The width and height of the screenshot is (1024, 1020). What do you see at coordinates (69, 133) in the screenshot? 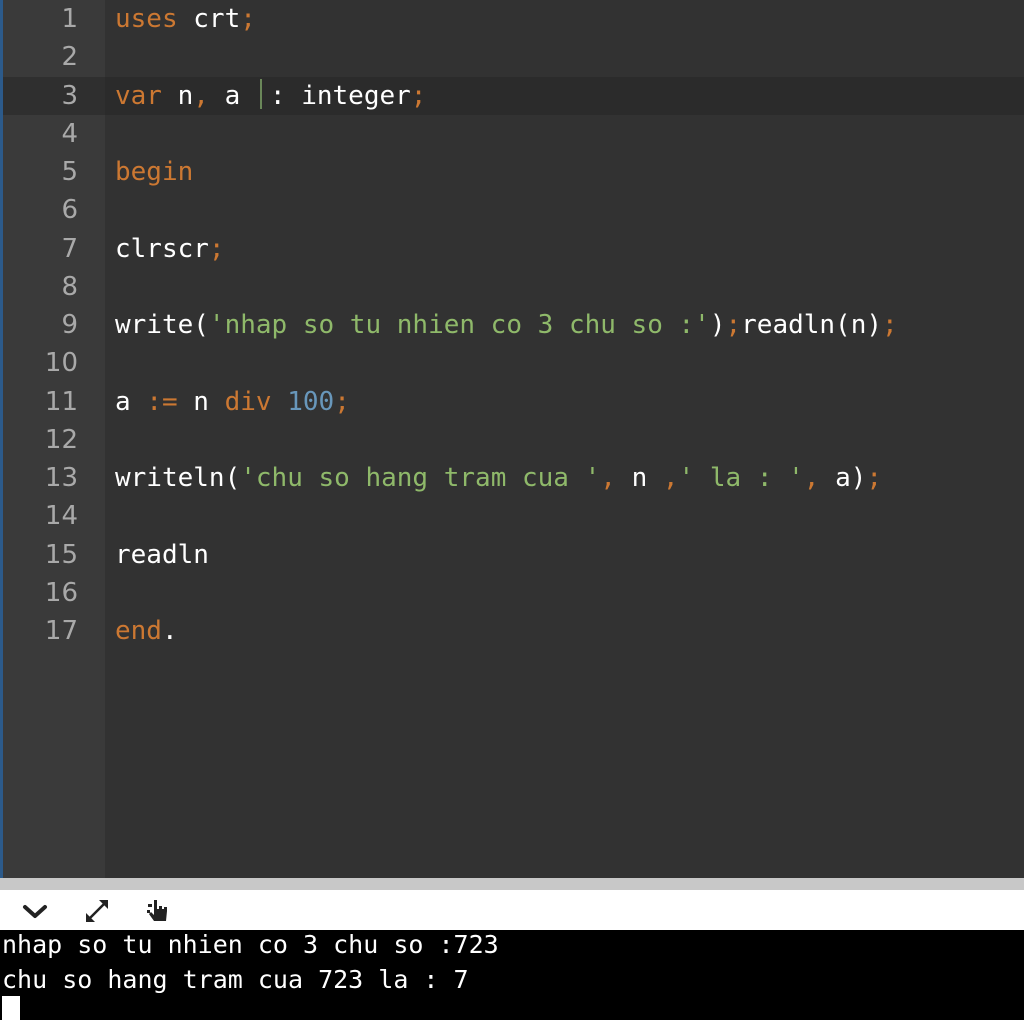
I see `line-number: 4` at bounding box center [69, 133].